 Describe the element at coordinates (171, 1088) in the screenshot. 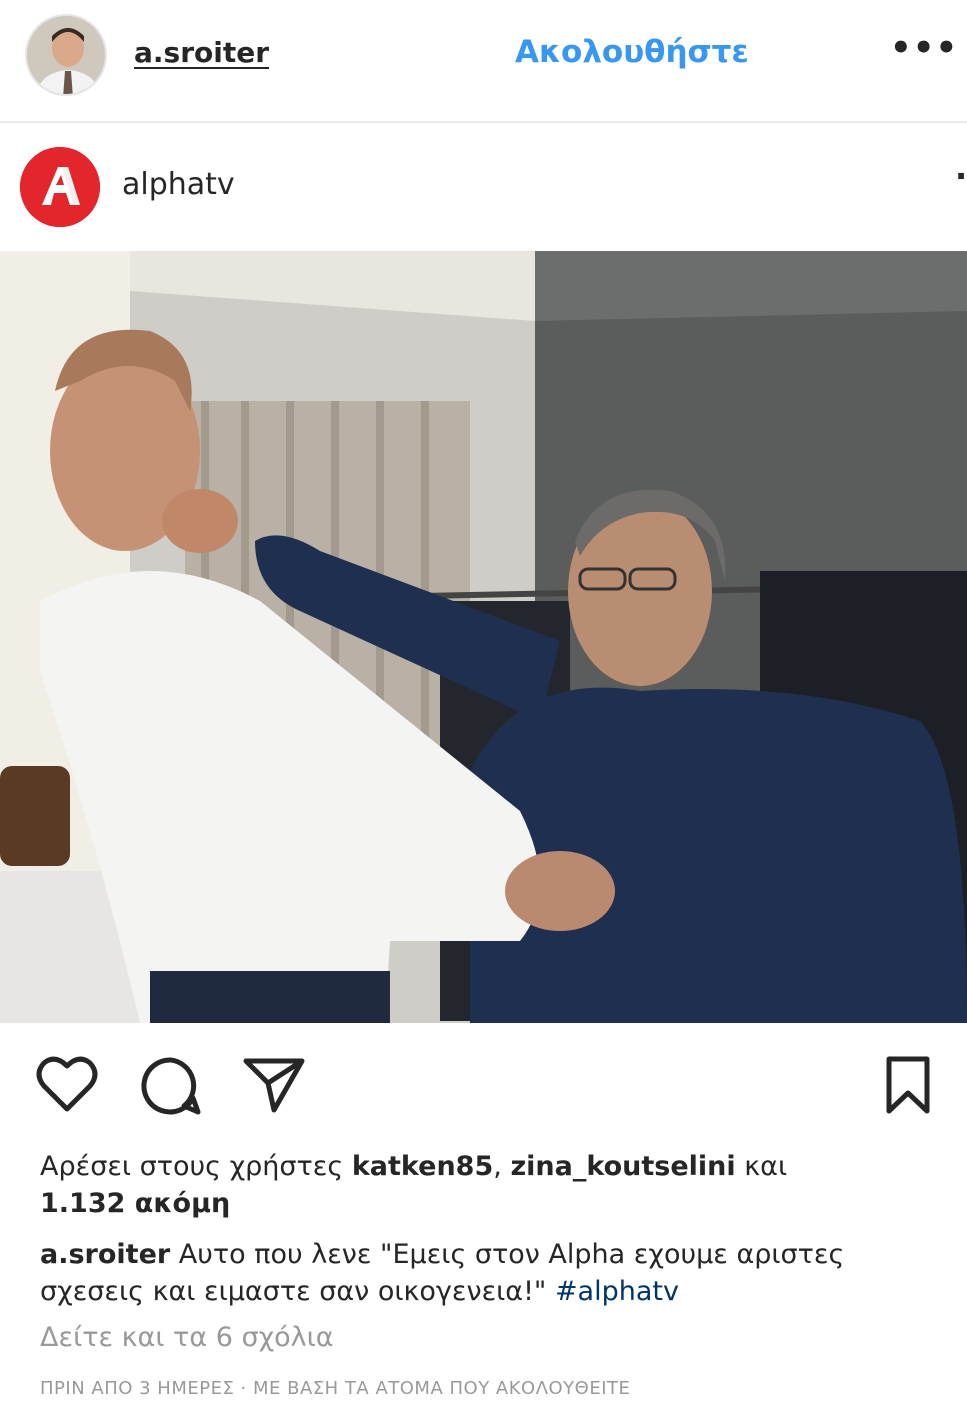

I see `comment-icon` at that location.